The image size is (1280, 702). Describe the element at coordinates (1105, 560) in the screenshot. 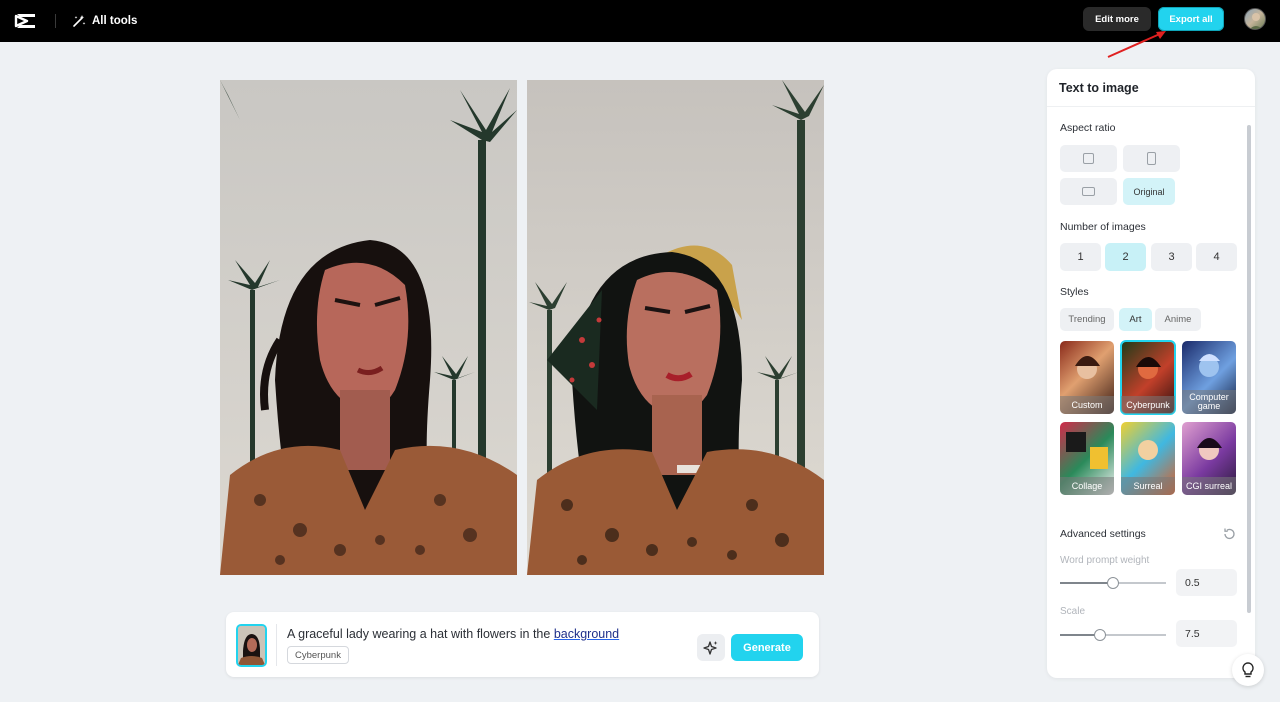

I see `word-prompt-weight-label: Word prompt weight` at that location.